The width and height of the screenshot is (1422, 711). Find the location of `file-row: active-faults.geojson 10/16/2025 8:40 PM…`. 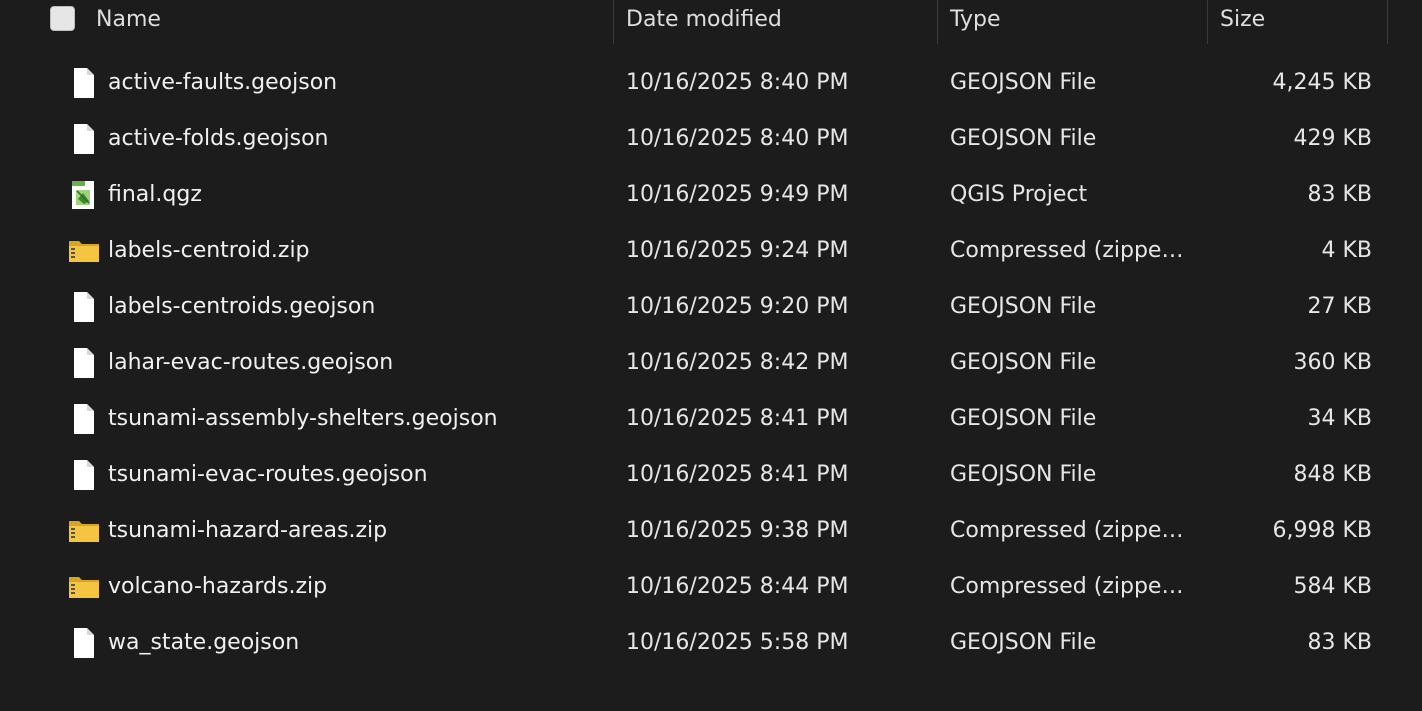

file-row: active-faults.geojson 10/16/2025 8:40 PM… is located at coordinates (711, 83).